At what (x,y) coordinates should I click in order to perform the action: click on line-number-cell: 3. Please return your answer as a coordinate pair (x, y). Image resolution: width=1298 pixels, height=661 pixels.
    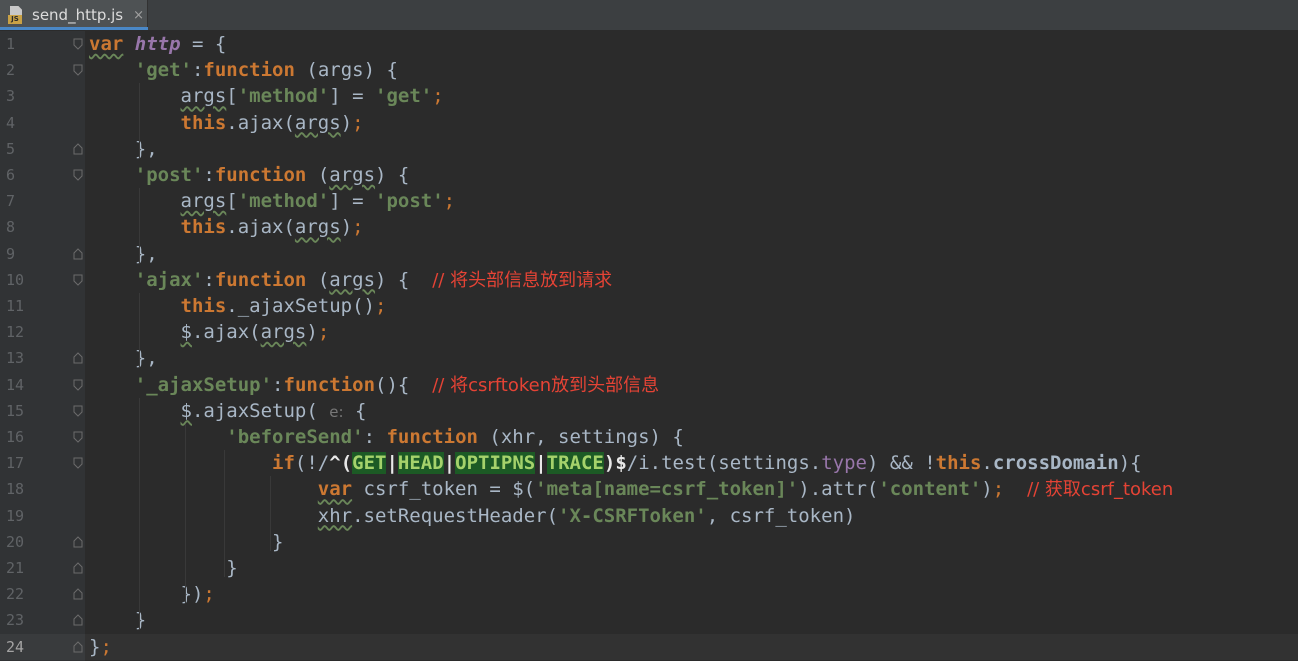
    Looking at the image, I should click on (42, 96).